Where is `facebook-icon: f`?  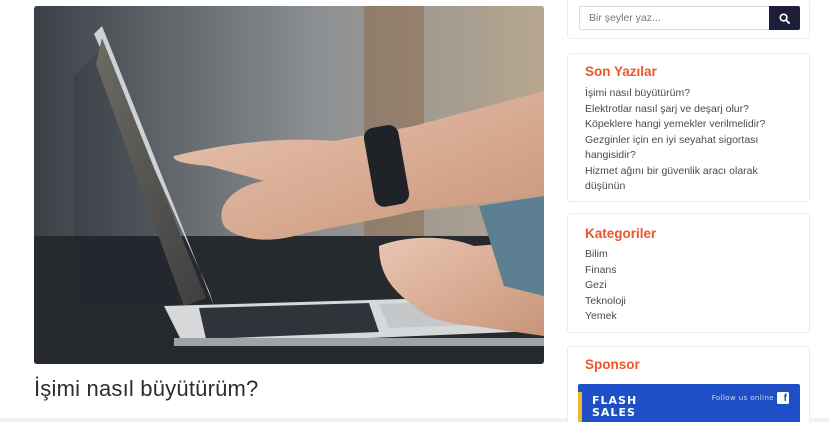 facebook-icon: f is located at coordinates (783, 398).